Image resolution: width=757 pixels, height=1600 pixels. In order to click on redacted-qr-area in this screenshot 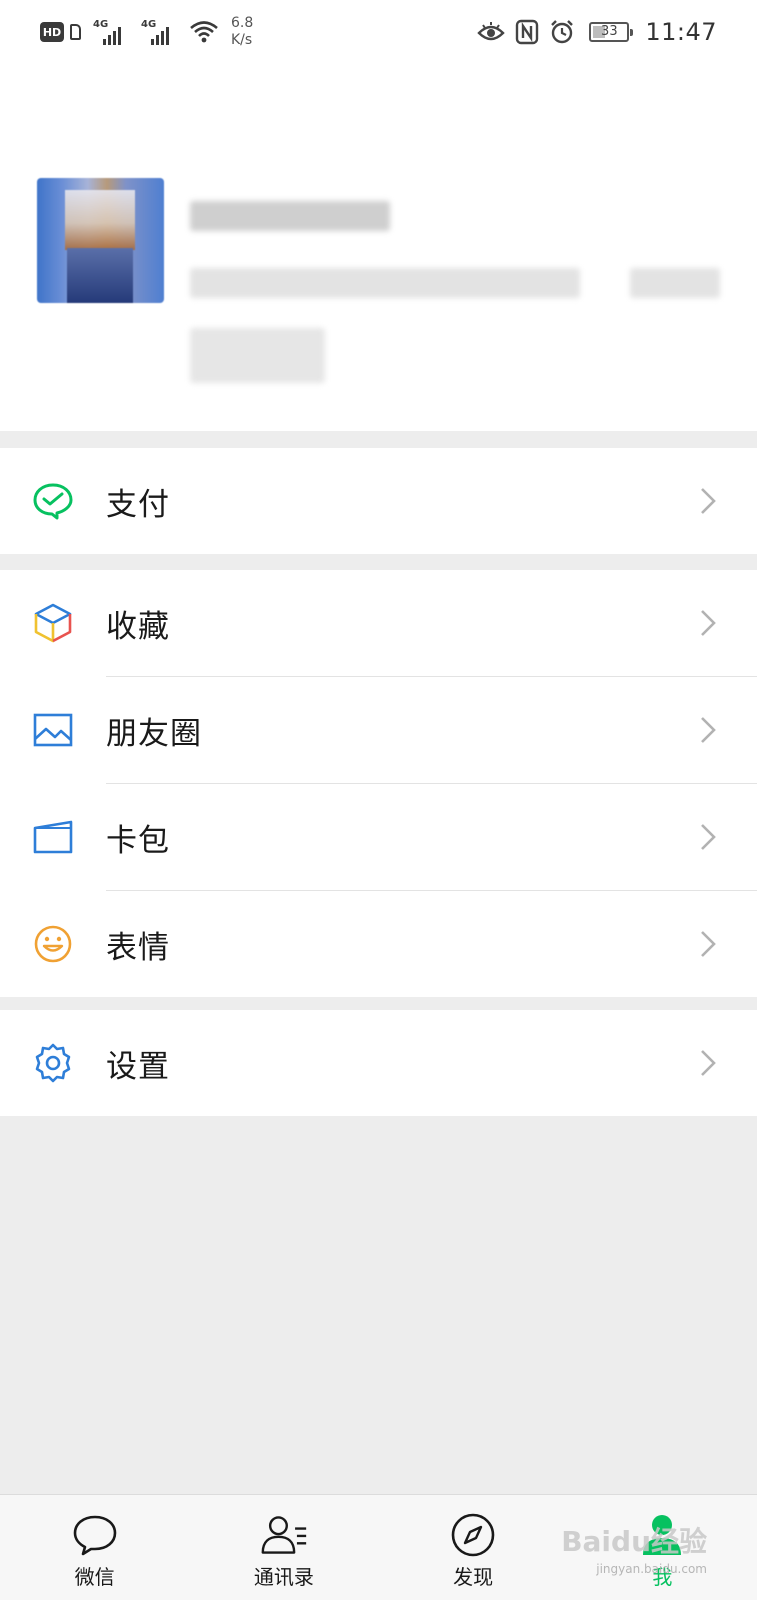, I will do `click(675, 283)`.